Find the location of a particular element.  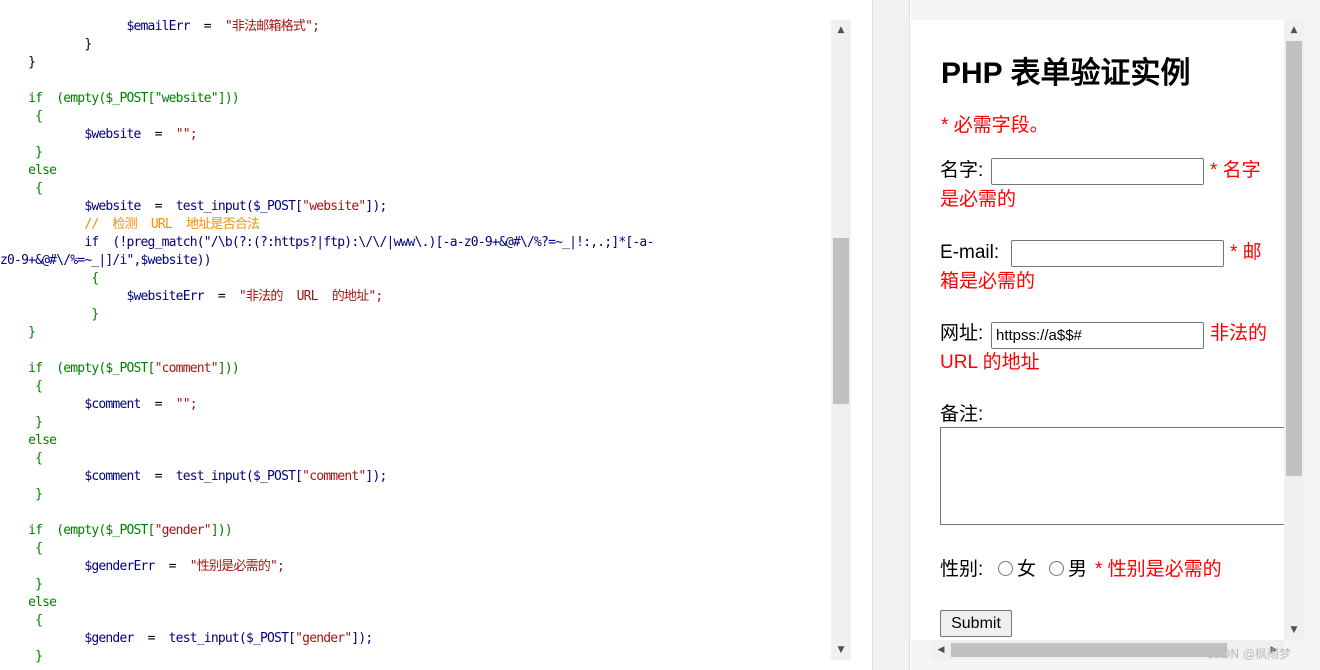

code-token: "非法的 URL 的地址"; is located at coordinates (310, 296).